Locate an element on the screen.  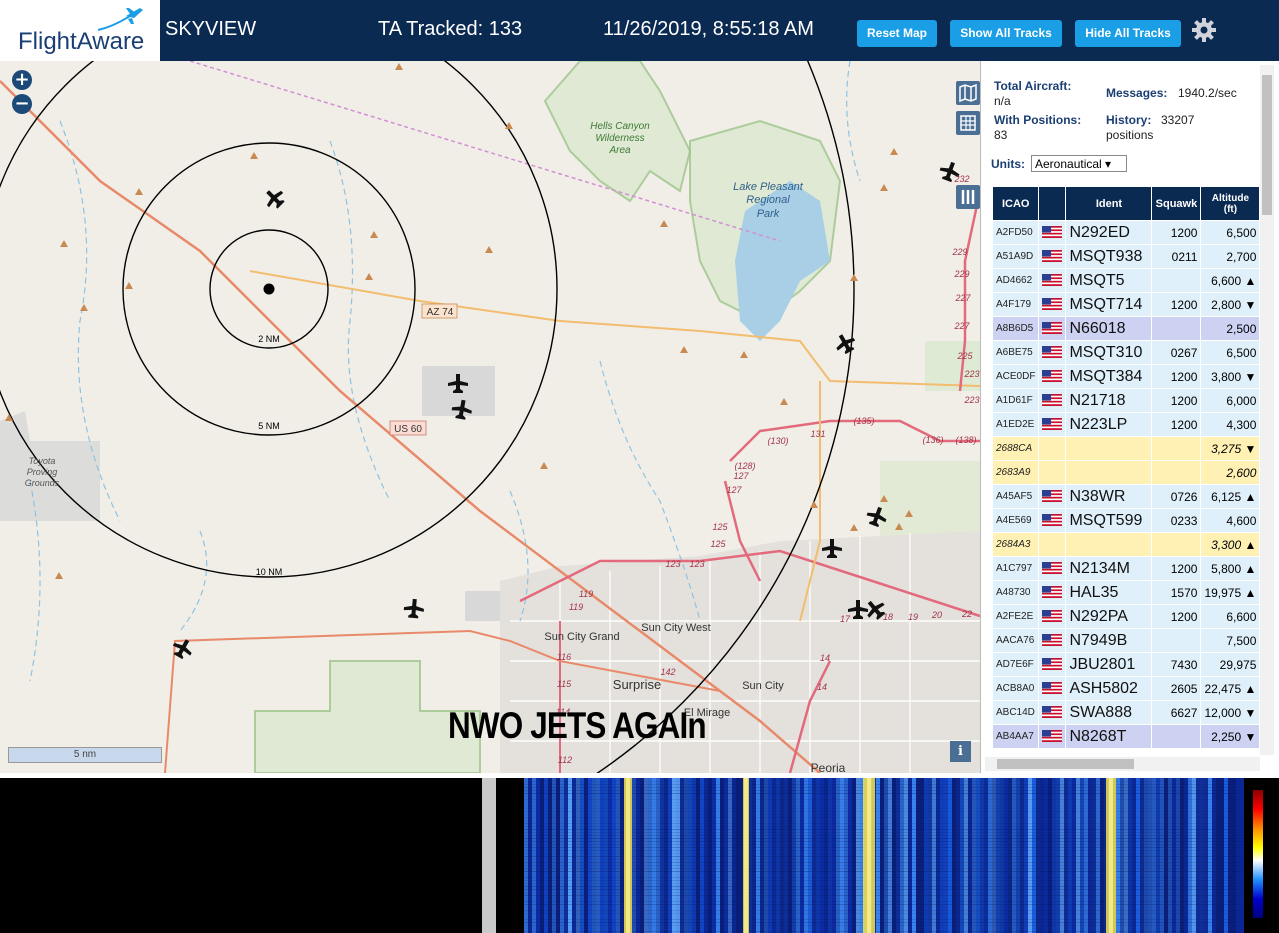
squawk-cell: 2605 is located at coordinates (1176, 688).